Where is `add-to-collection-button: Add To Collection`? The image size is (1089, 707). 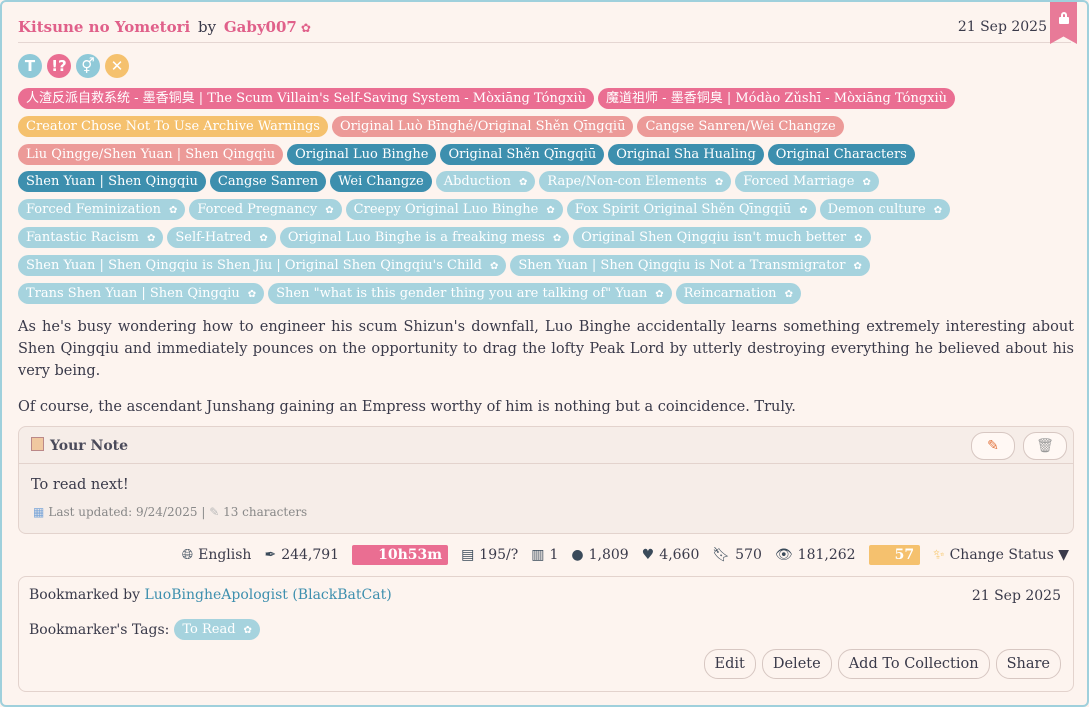
add-to-collection-button: Add To Collection is located at coordinates (913, 664).